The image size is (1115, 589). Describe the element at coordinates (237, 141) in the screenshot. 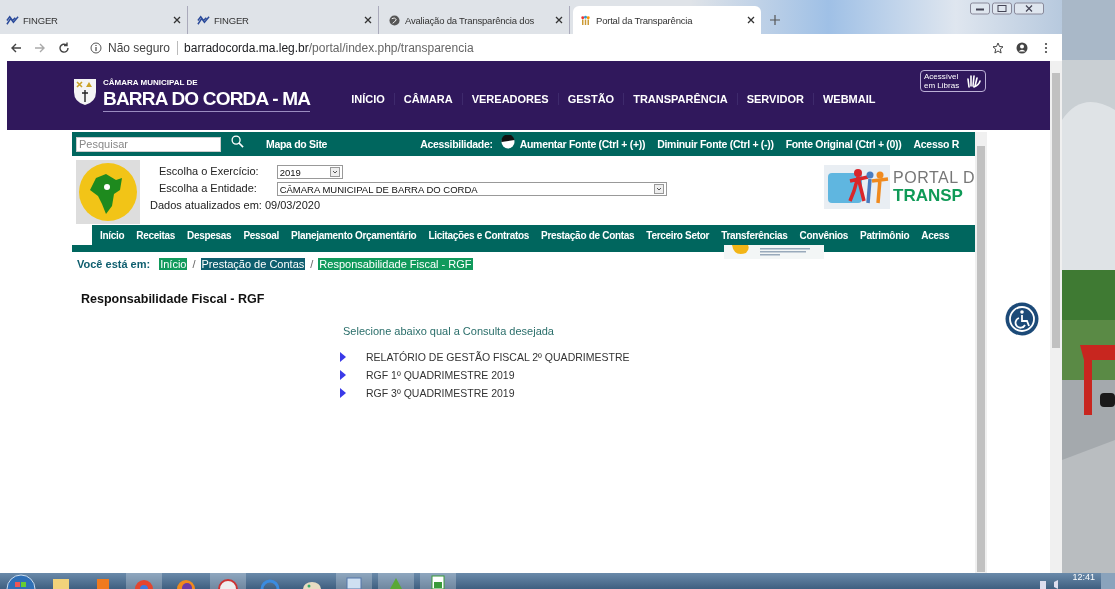

I see `search-icon` at that location.